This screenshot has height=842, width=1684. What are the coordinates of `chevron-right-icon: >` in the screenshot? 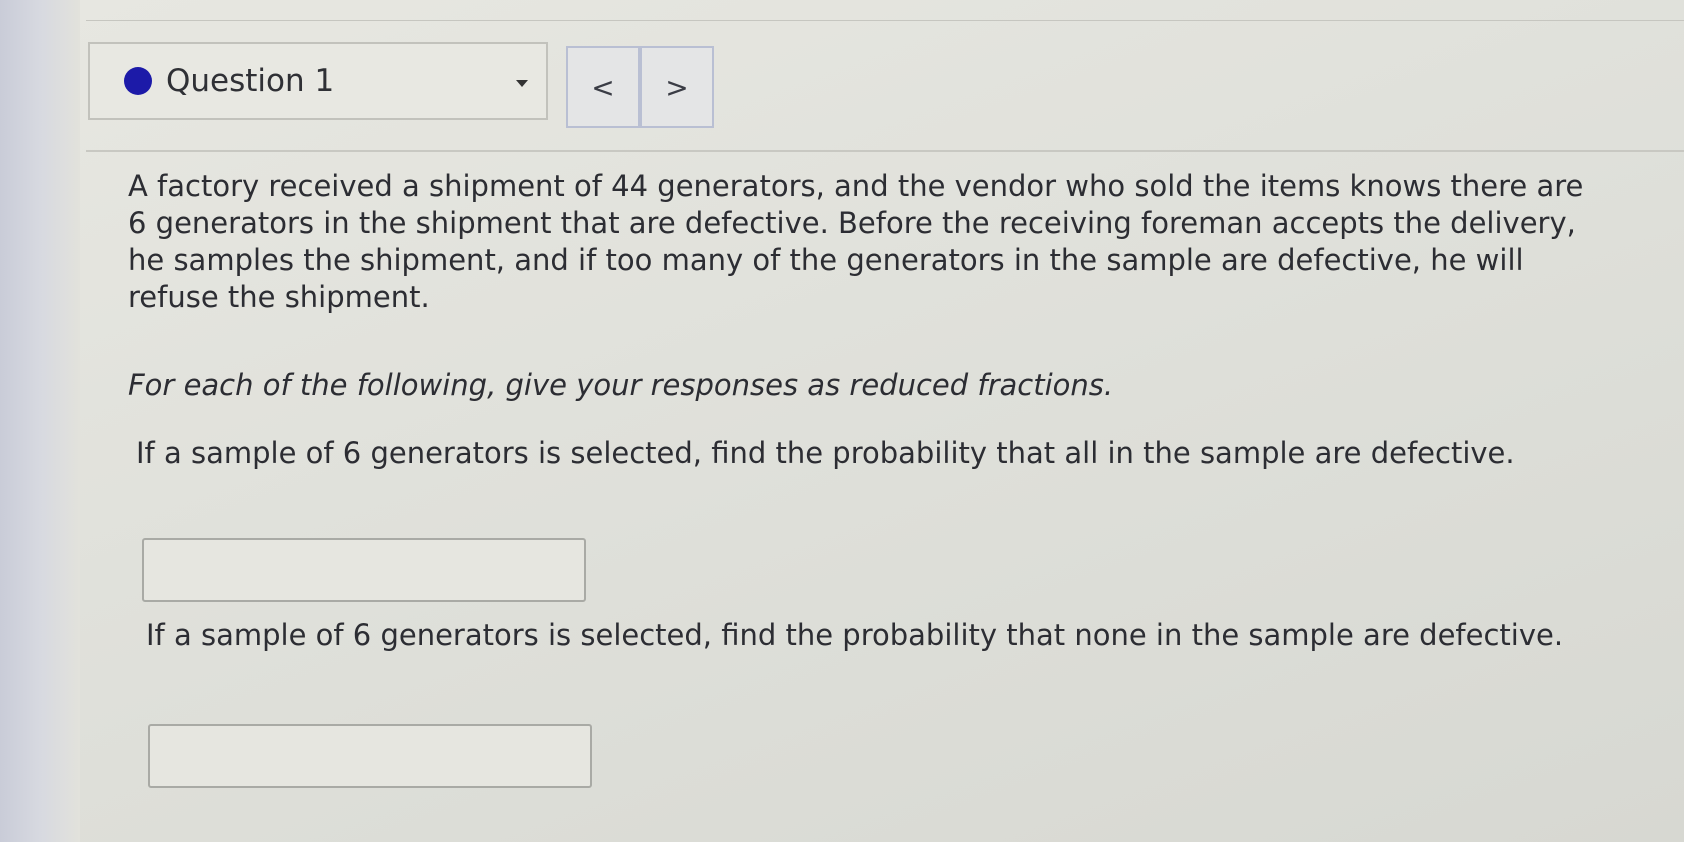 It's located at (677, 87).